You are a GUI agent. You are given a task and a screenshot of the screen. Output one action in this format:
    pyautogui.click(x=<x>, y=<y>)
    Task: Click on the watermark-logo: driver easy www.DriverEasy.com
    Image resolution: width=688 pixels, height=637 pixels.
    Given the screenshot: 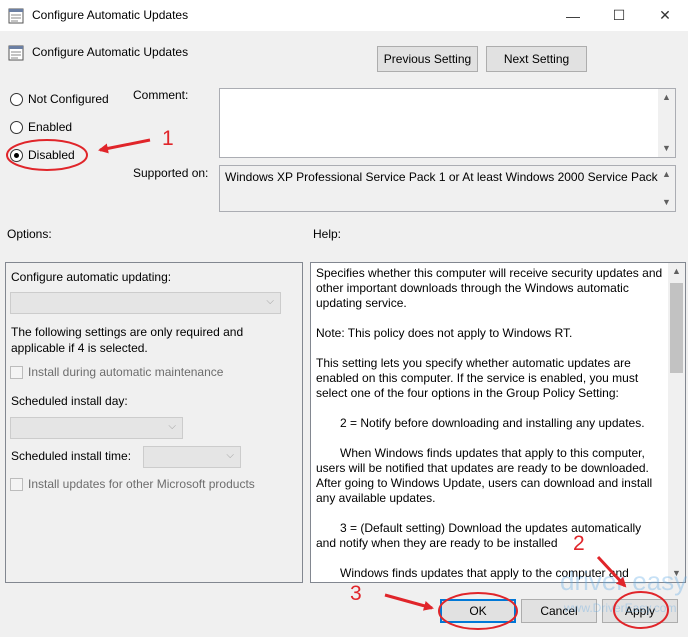 What is the action you would take?
    pyautogui.click(x=623, y=590)
    